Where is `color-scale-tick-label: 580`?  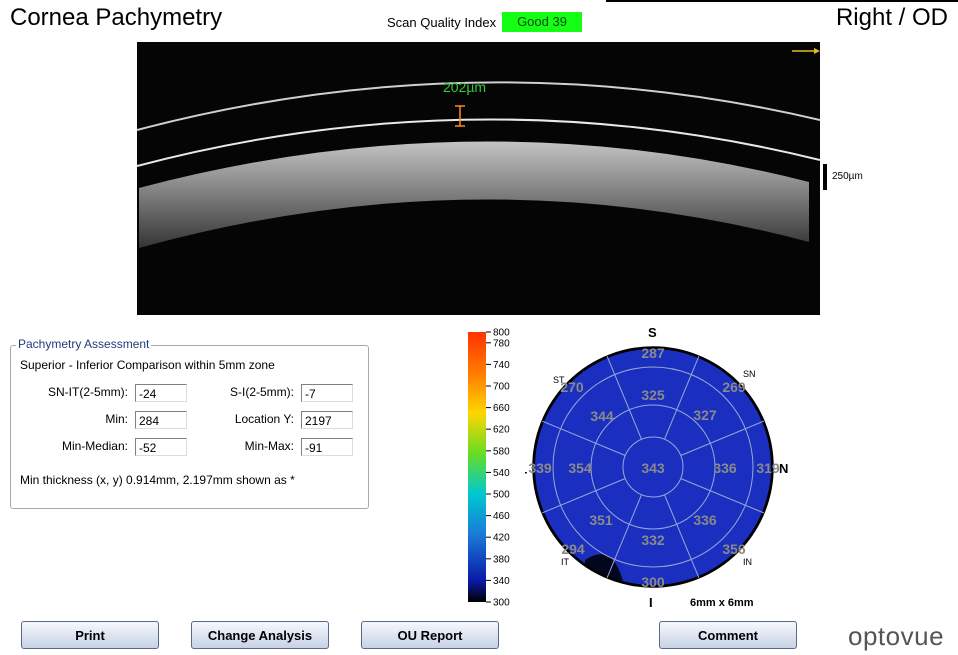 color-scale-tick-label: 580 is located at coordinates (501, 451).